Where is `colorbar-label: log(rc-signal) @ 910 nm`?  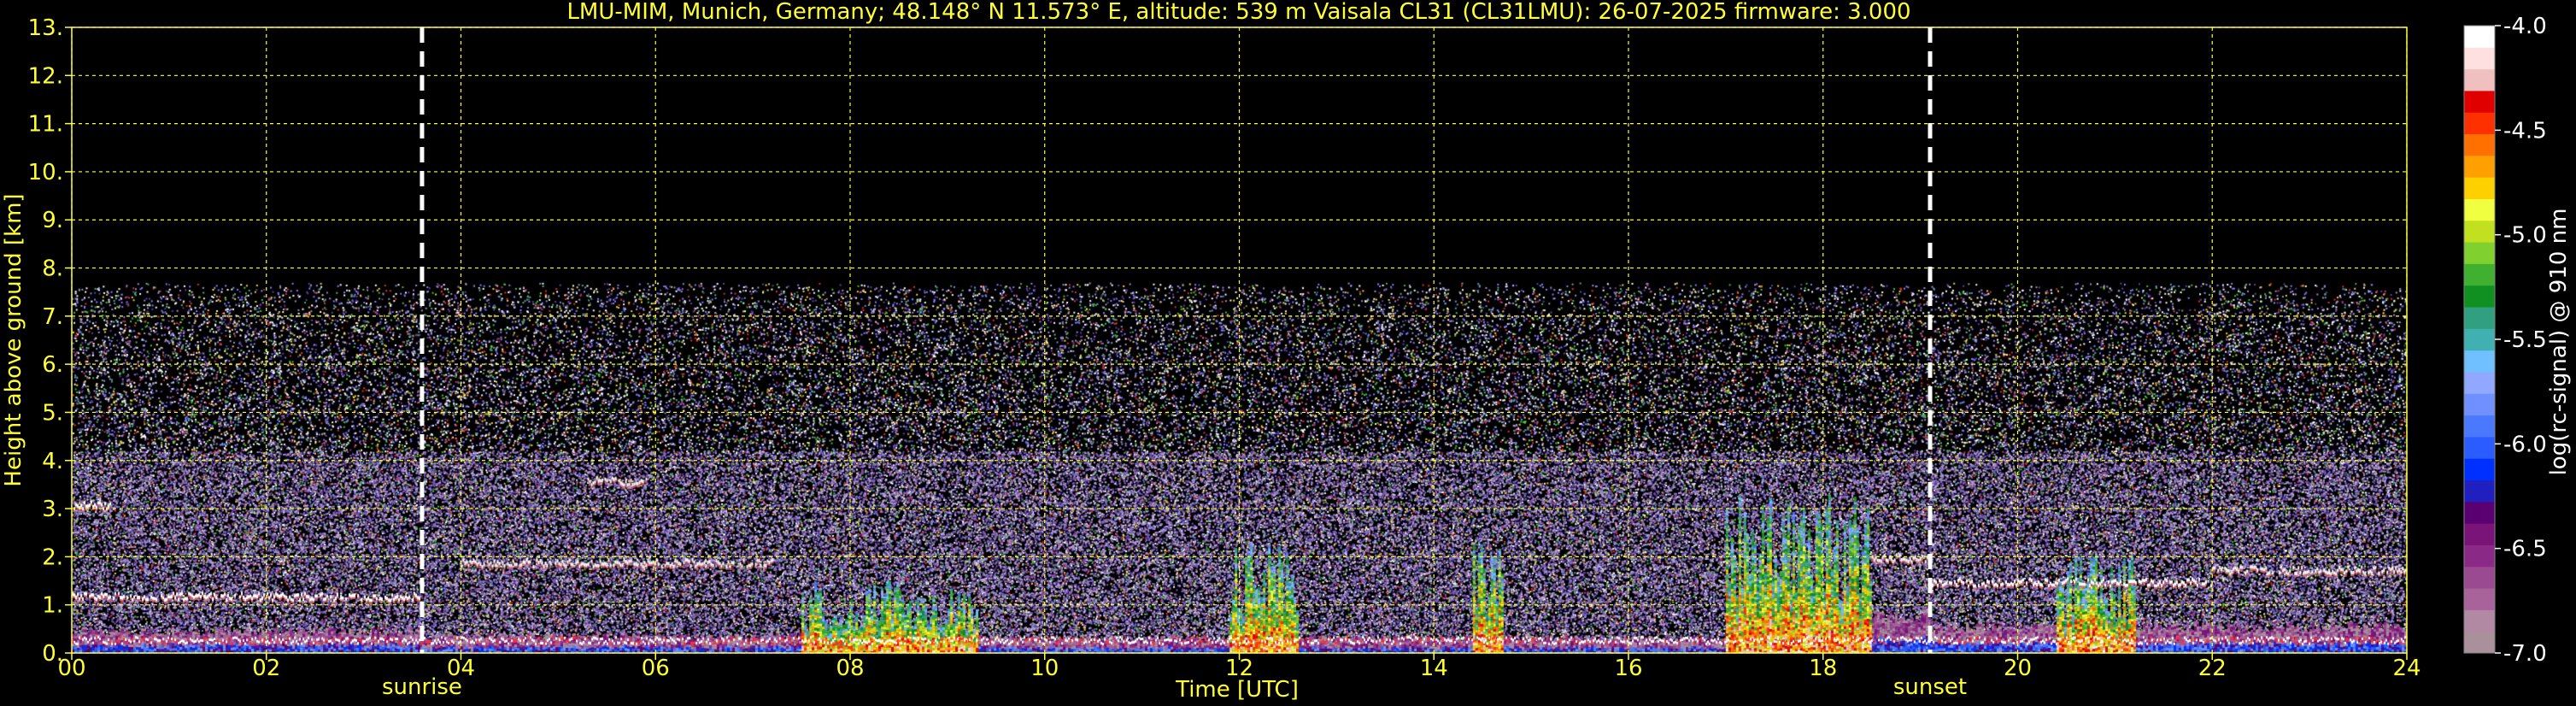 colorbar-label: log(rc-signal) @ 910 nm is located at coordinates (2559, 342).